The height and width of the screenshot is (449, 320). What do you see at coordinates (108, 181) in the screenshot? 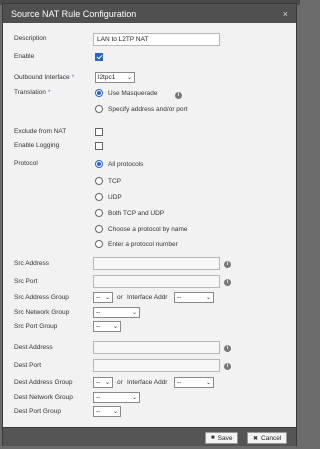
I see `radio-tcp: TCP` at bounding box center [108, 181].